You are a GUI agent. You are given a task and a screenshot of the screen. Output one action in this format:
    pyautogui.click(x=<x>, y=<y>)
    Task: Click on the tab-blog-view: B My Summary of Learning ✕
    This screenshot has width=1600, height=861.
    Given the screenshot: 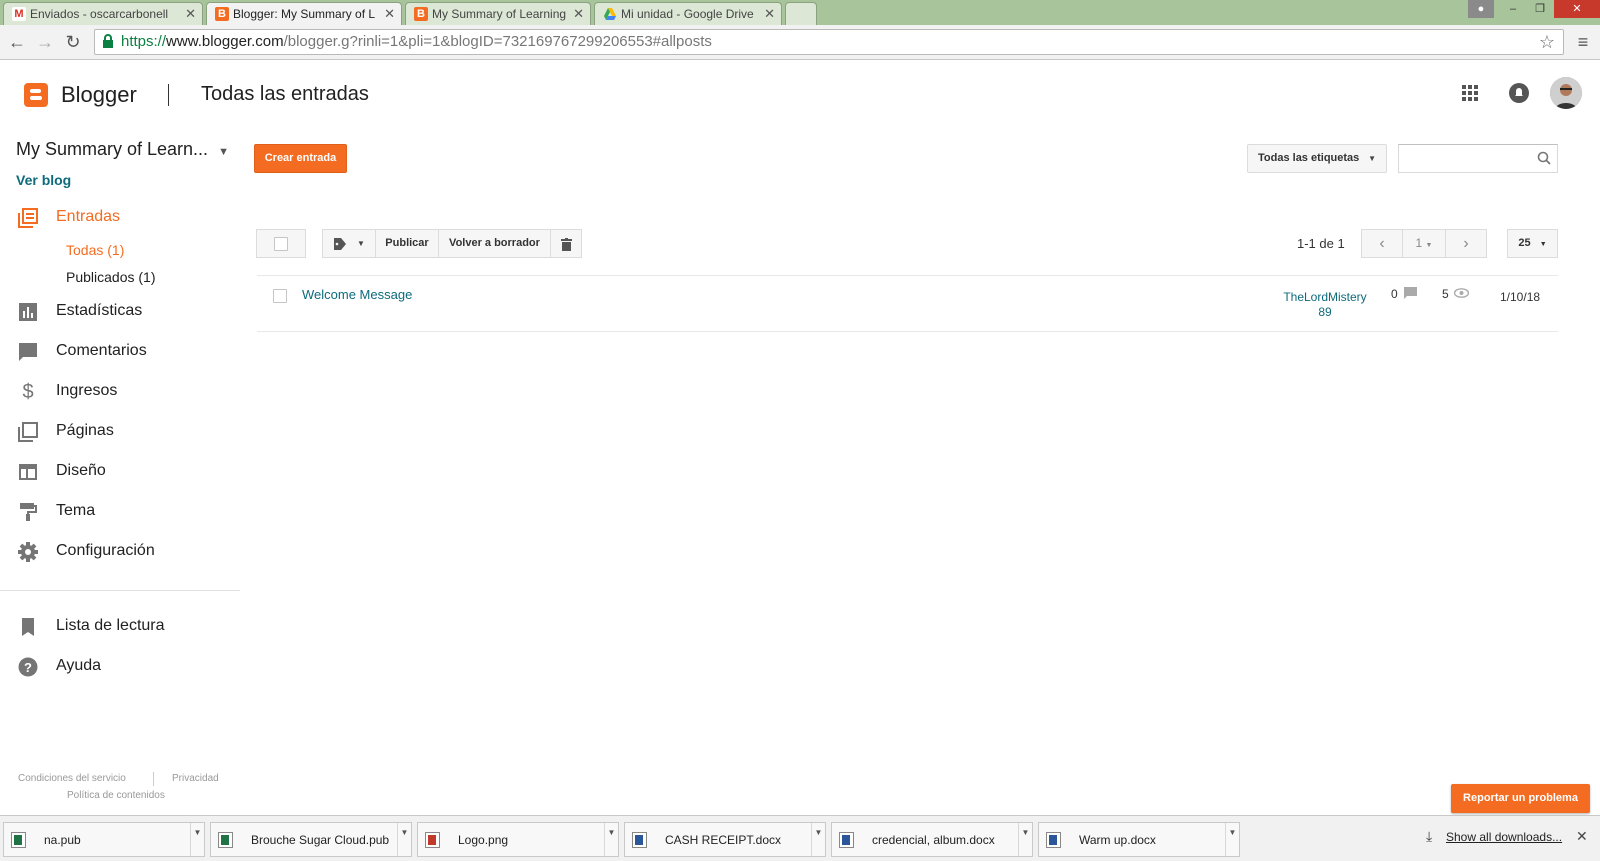 What is the action you would take?
    pyautogui.click(x=498, y=13)
    